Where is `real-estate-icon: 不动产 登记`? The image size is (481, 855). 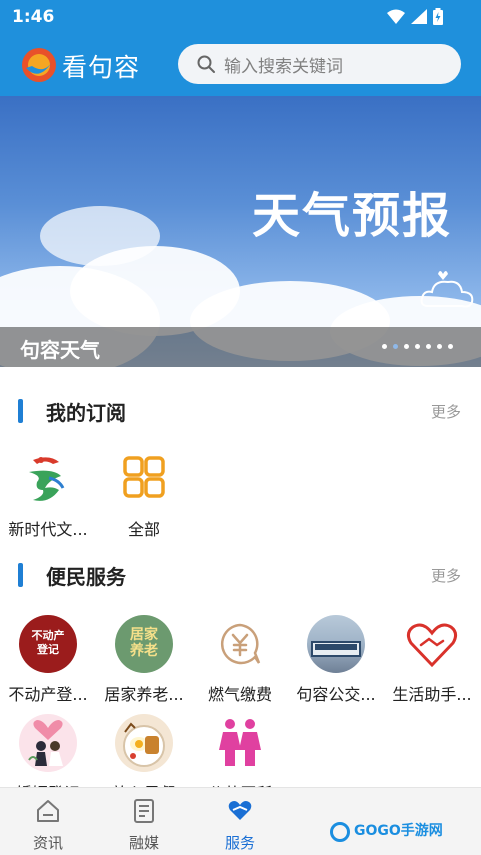
real-estate-icon: 不动产 登记 is located at coordinates (48, 644).